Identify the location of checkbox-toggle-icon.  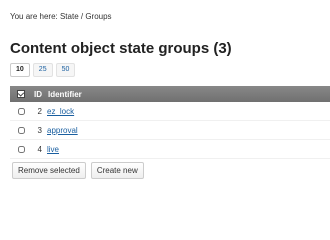
(21, 94).